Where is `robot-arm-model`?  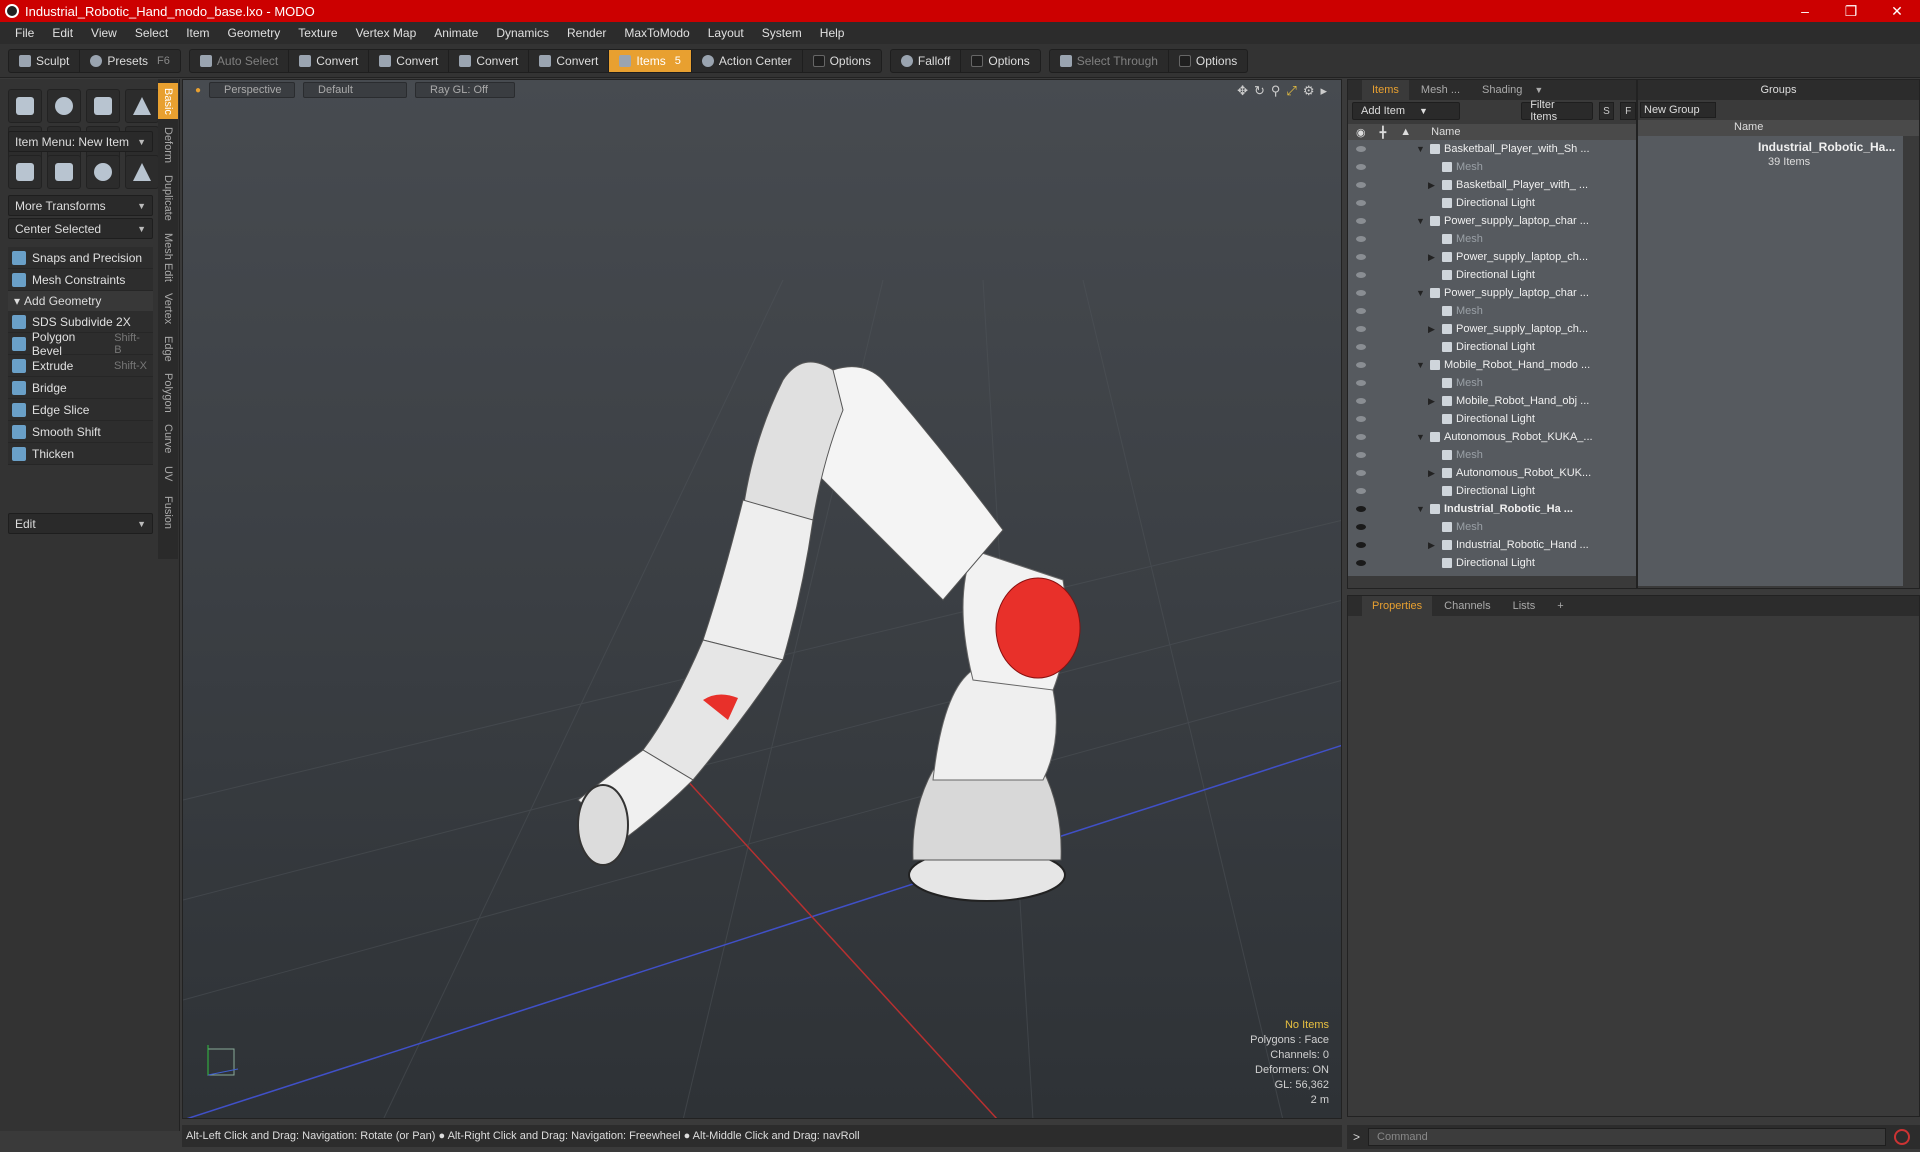 robot-arm-model is located at coordinates (829, 631).